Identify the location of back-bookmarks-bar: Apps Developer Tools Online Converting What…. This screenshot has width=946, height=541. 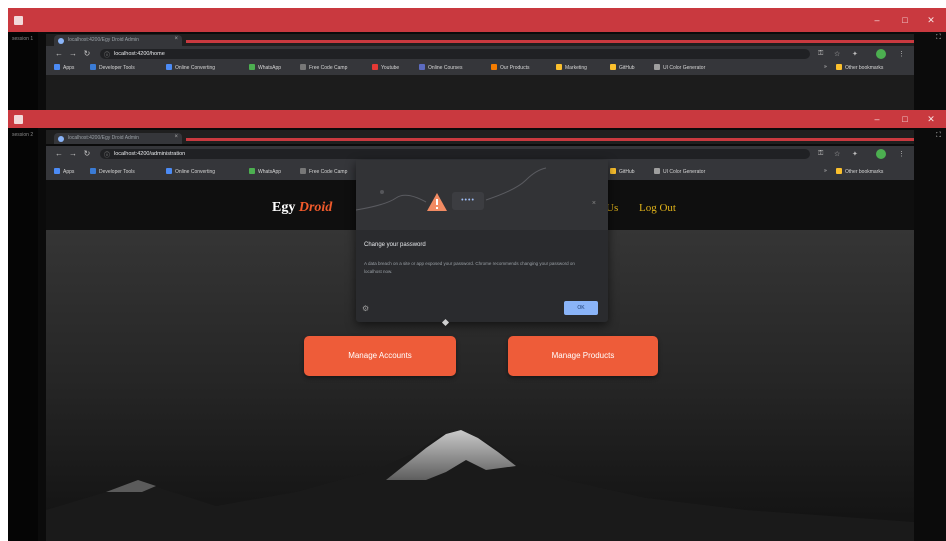
(480, 68).